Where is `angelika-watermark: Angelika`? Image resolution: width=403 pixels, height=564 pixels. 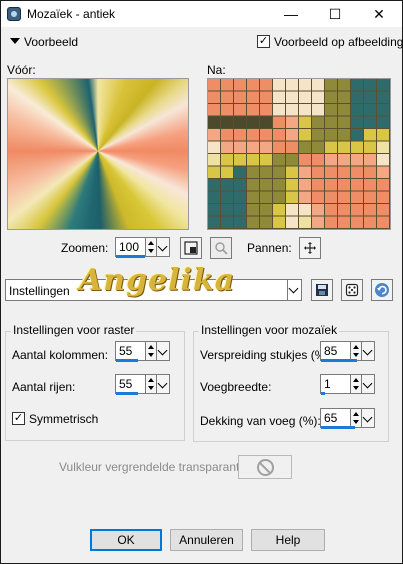 angelika-watermark: Angelika is located at coordinates (157, 280).